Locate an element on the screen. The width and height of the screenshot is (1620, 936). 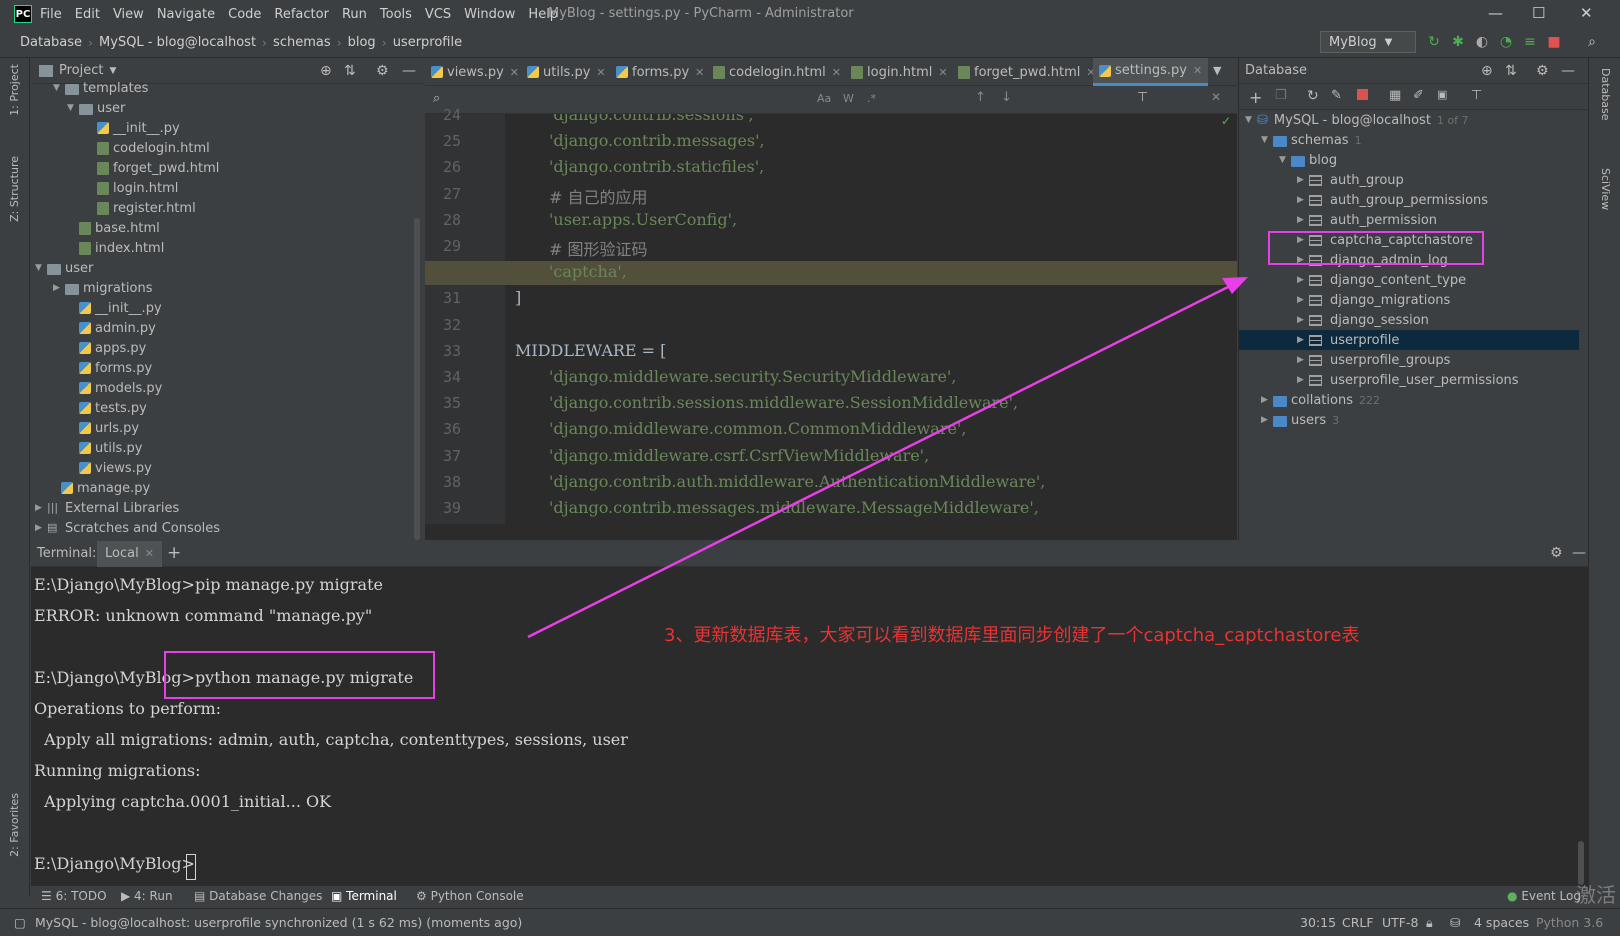
breadcrumb-userprofile: userprofile is located at coordinates (427, 42).